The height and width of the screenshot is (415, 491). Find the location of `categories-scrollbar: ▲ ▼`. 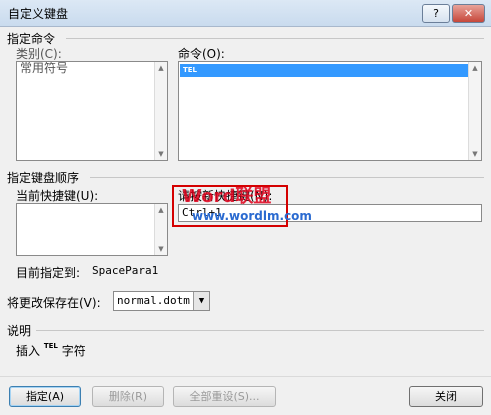

categories-scrollbar: ▲ ▼ is located at coordinates (160, 111).